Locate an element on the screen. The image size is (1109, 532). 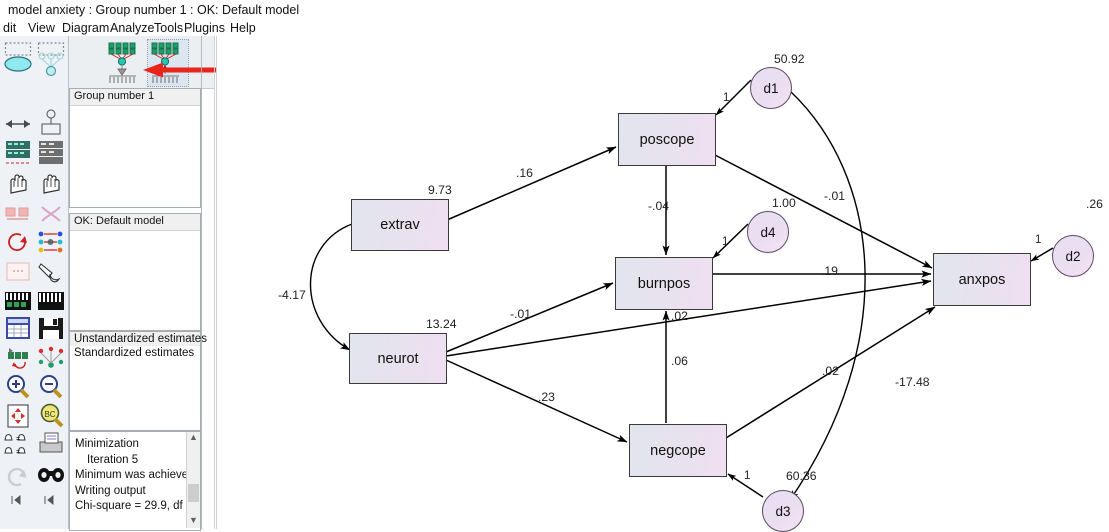
node-label-d2: d2 is located at coordinates (1073, 256).